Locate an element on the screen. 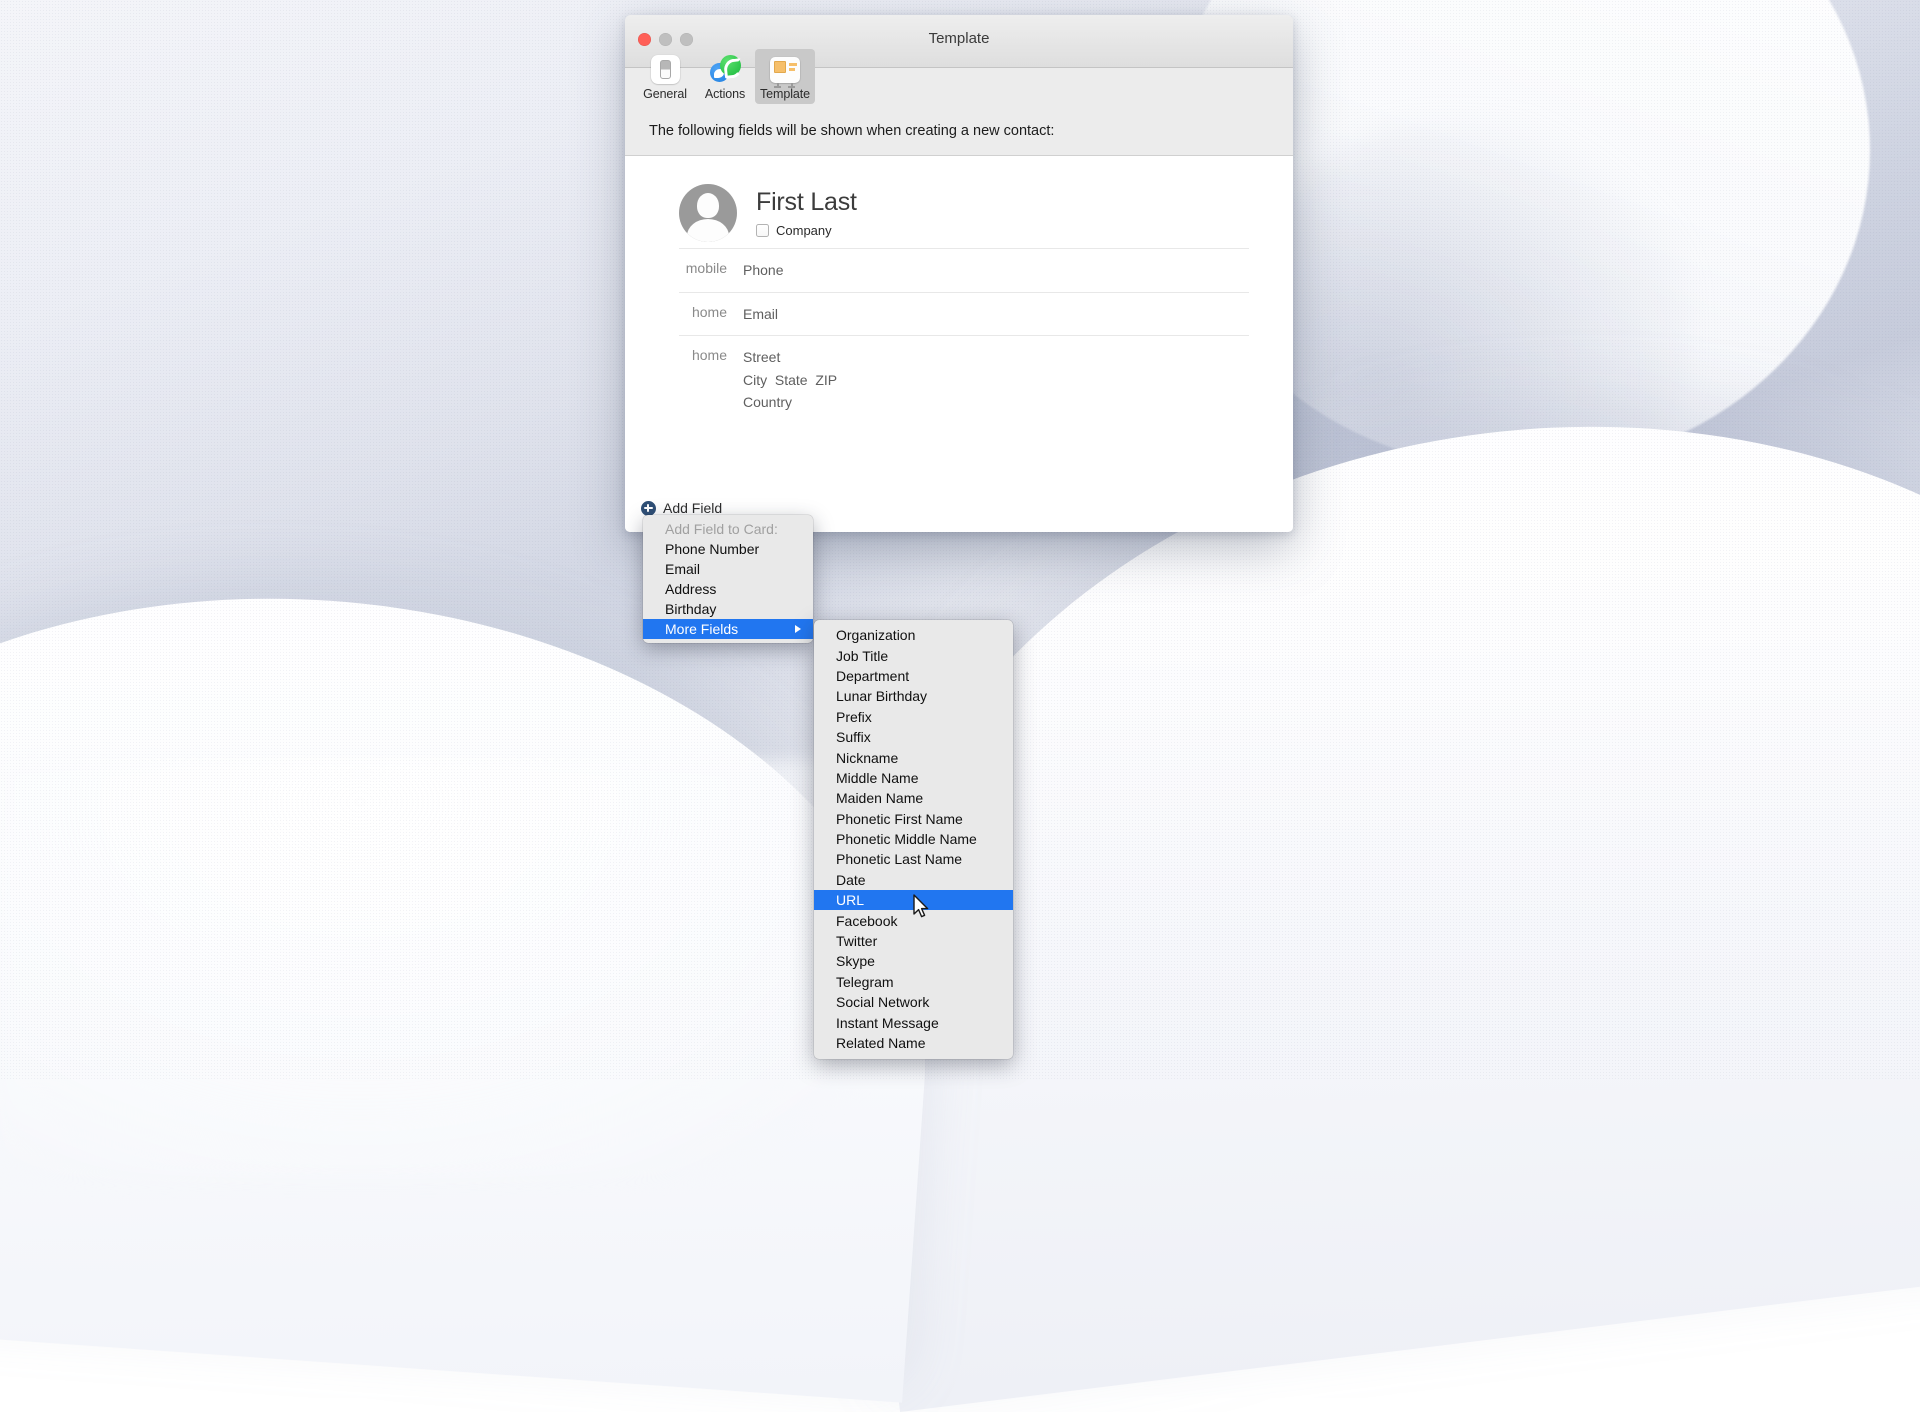 The width and height of the screenshot is (1920, 1412). toolbar-tab-template: Template is located at coordinates (785, 76).